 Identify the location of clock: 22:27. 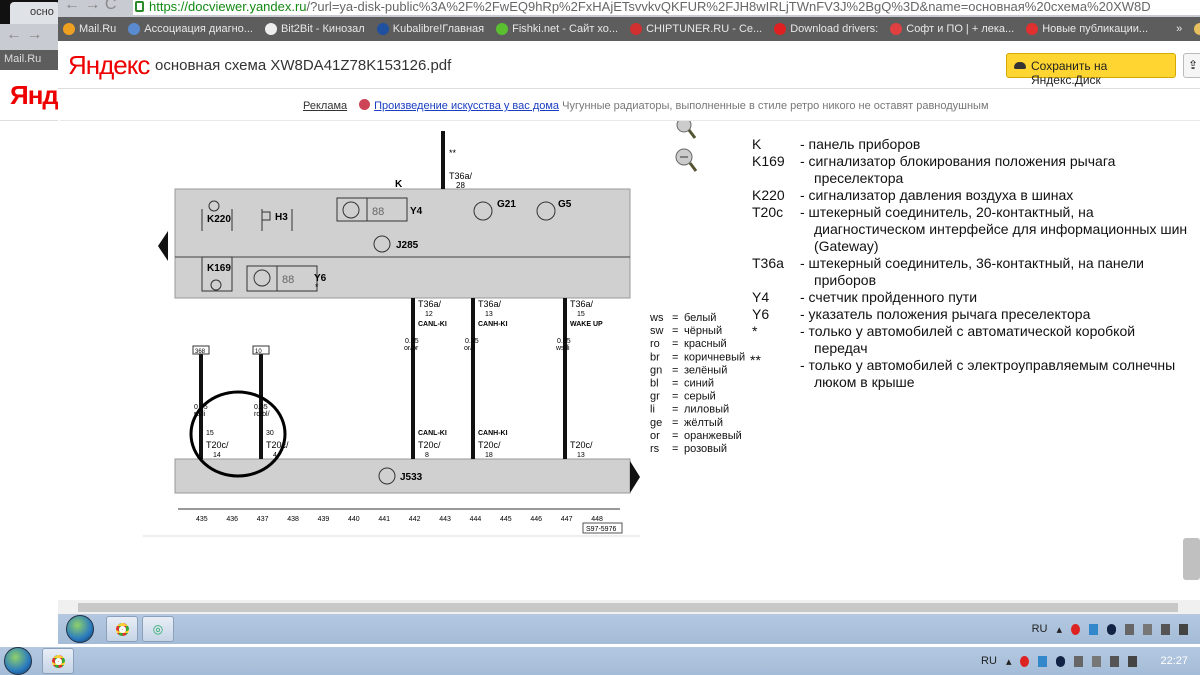
(1174, 661).